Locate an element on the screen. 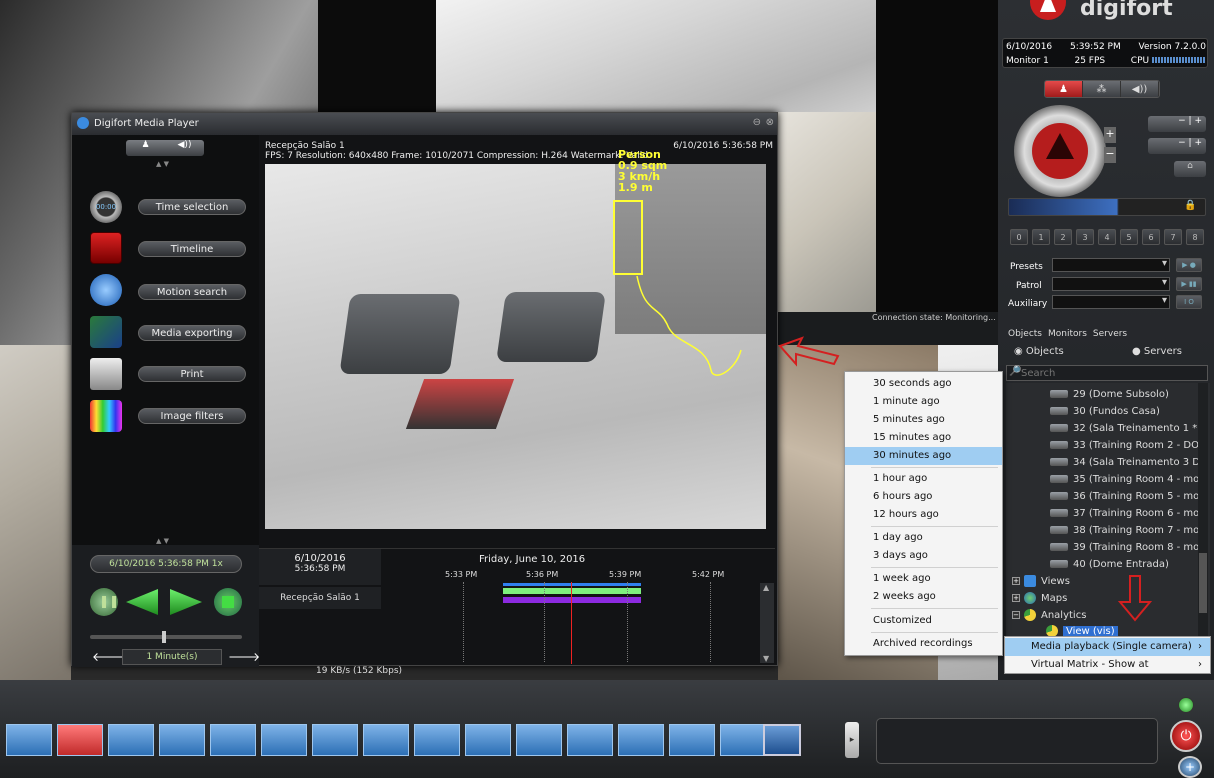 The image size is (1214, 778). tree-camera-36: 36 (Training Room 5 - moc is located at coordinates (1127, 496).